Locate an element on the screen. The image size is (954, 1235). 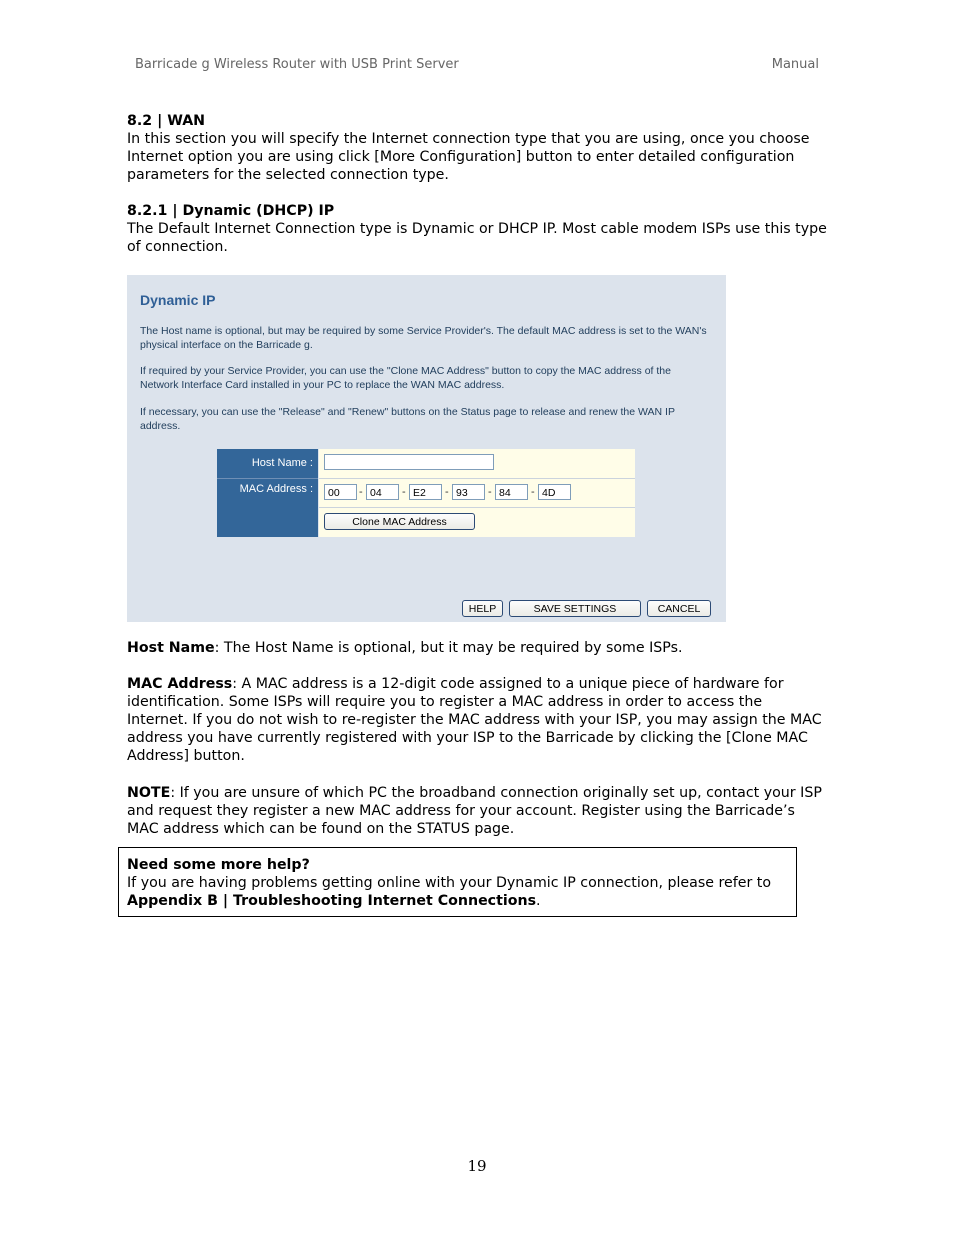
cancel-button: CANCEL is located at coordinates (679, 608).